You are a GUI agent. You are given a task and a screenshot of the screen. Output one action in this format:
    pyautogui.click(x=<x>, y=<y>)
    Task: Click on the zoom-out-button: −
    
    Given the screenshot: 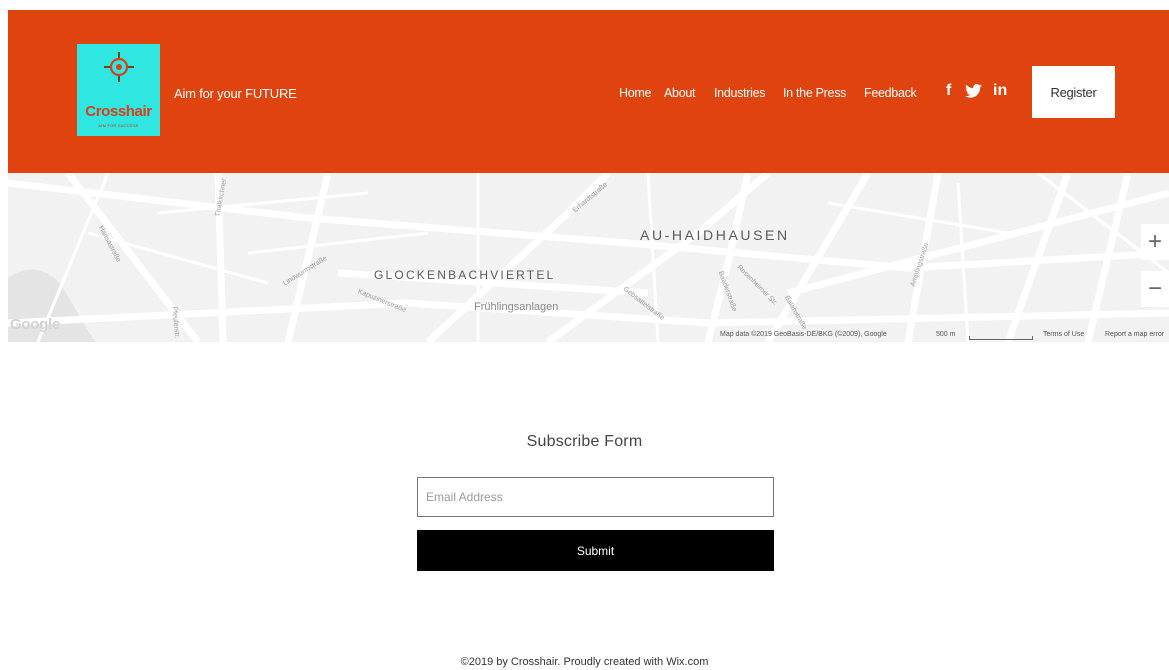 What is the action you would take?
    pyautogui.click(x=1155, y=289)
    